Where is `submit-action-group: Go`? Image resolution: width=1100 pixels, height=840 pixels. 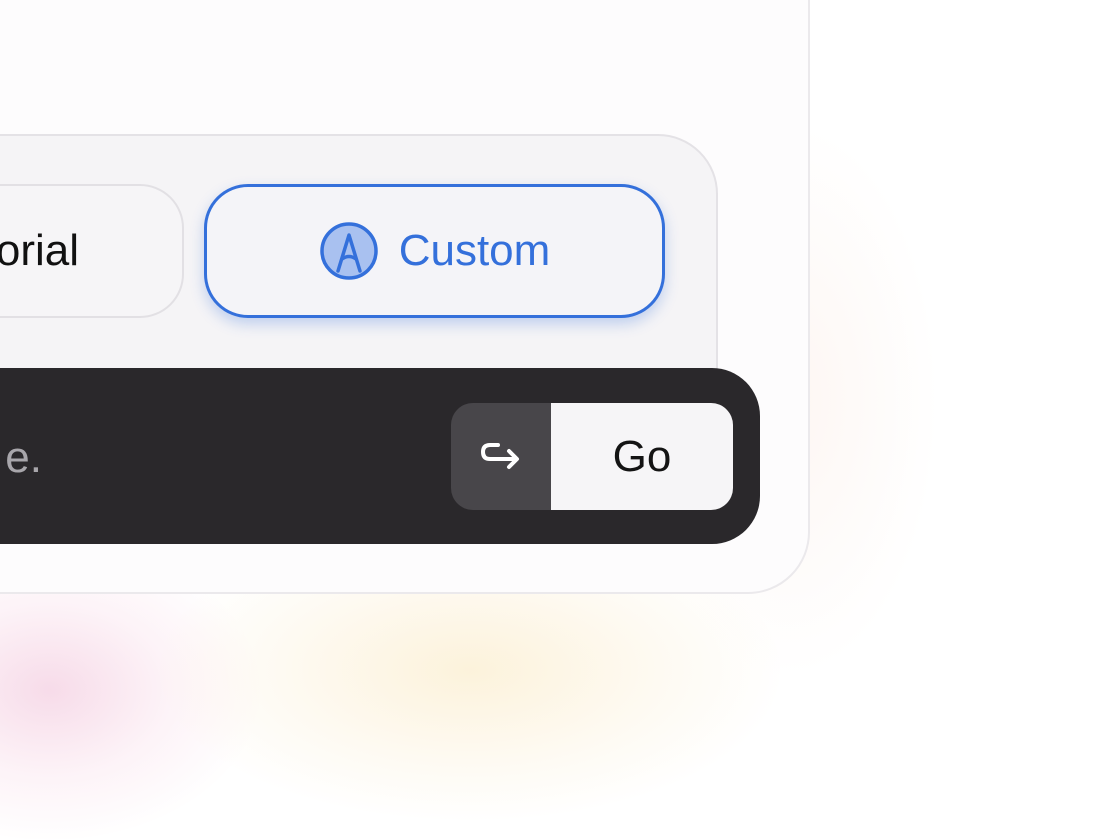 submit-action-group: Go is located at coordinates (592, 456).